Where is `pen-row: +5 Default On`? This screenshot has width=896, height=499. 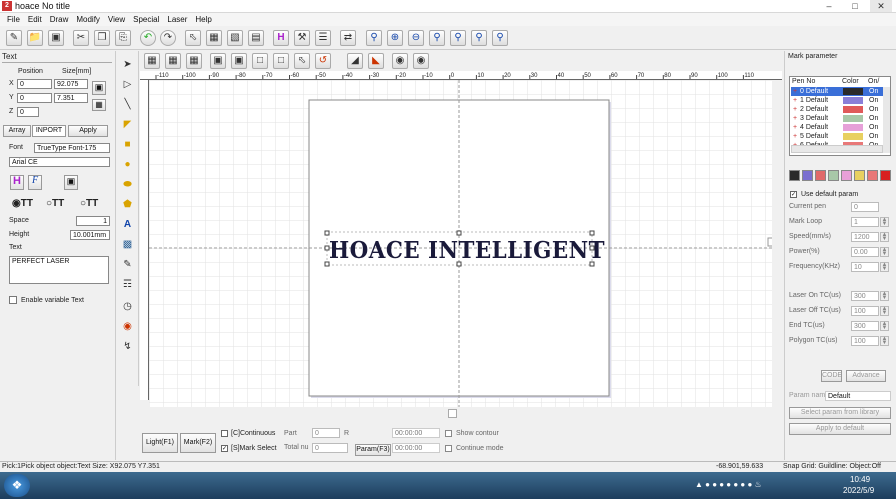
pen-row: +5 Default On is located at coordinates (837, 136).